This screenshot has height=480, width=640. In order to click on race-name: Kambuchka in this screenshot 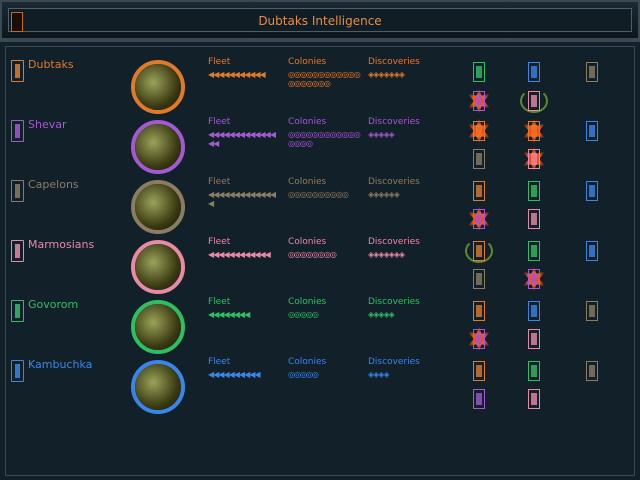, I will do `click(60, 364)`.